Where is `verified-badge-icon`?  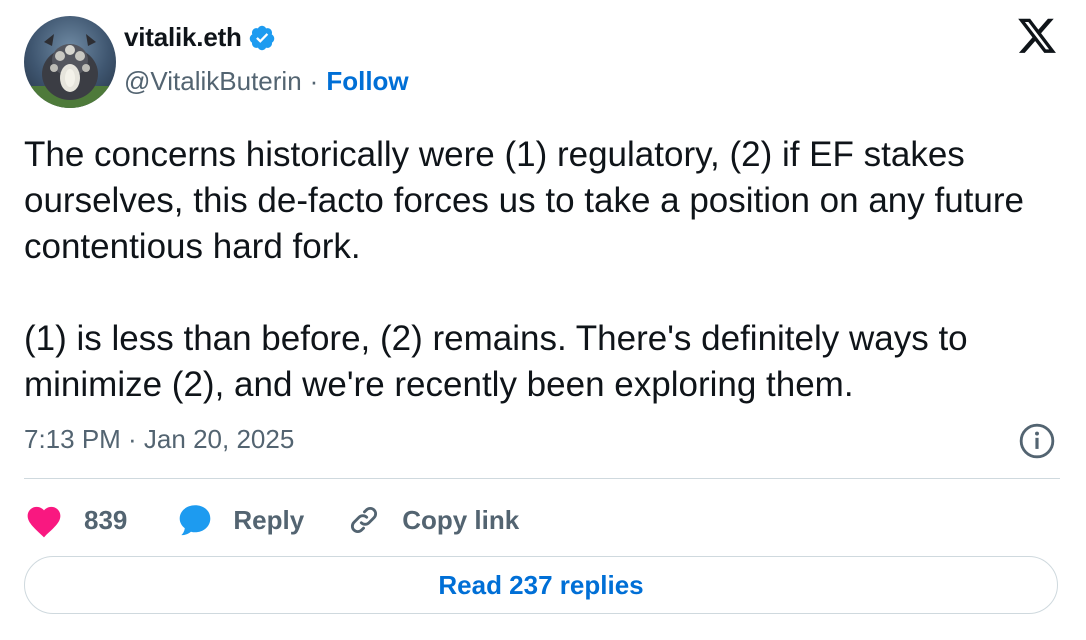 verified-badge-icon is located at coordinates (262, 38).